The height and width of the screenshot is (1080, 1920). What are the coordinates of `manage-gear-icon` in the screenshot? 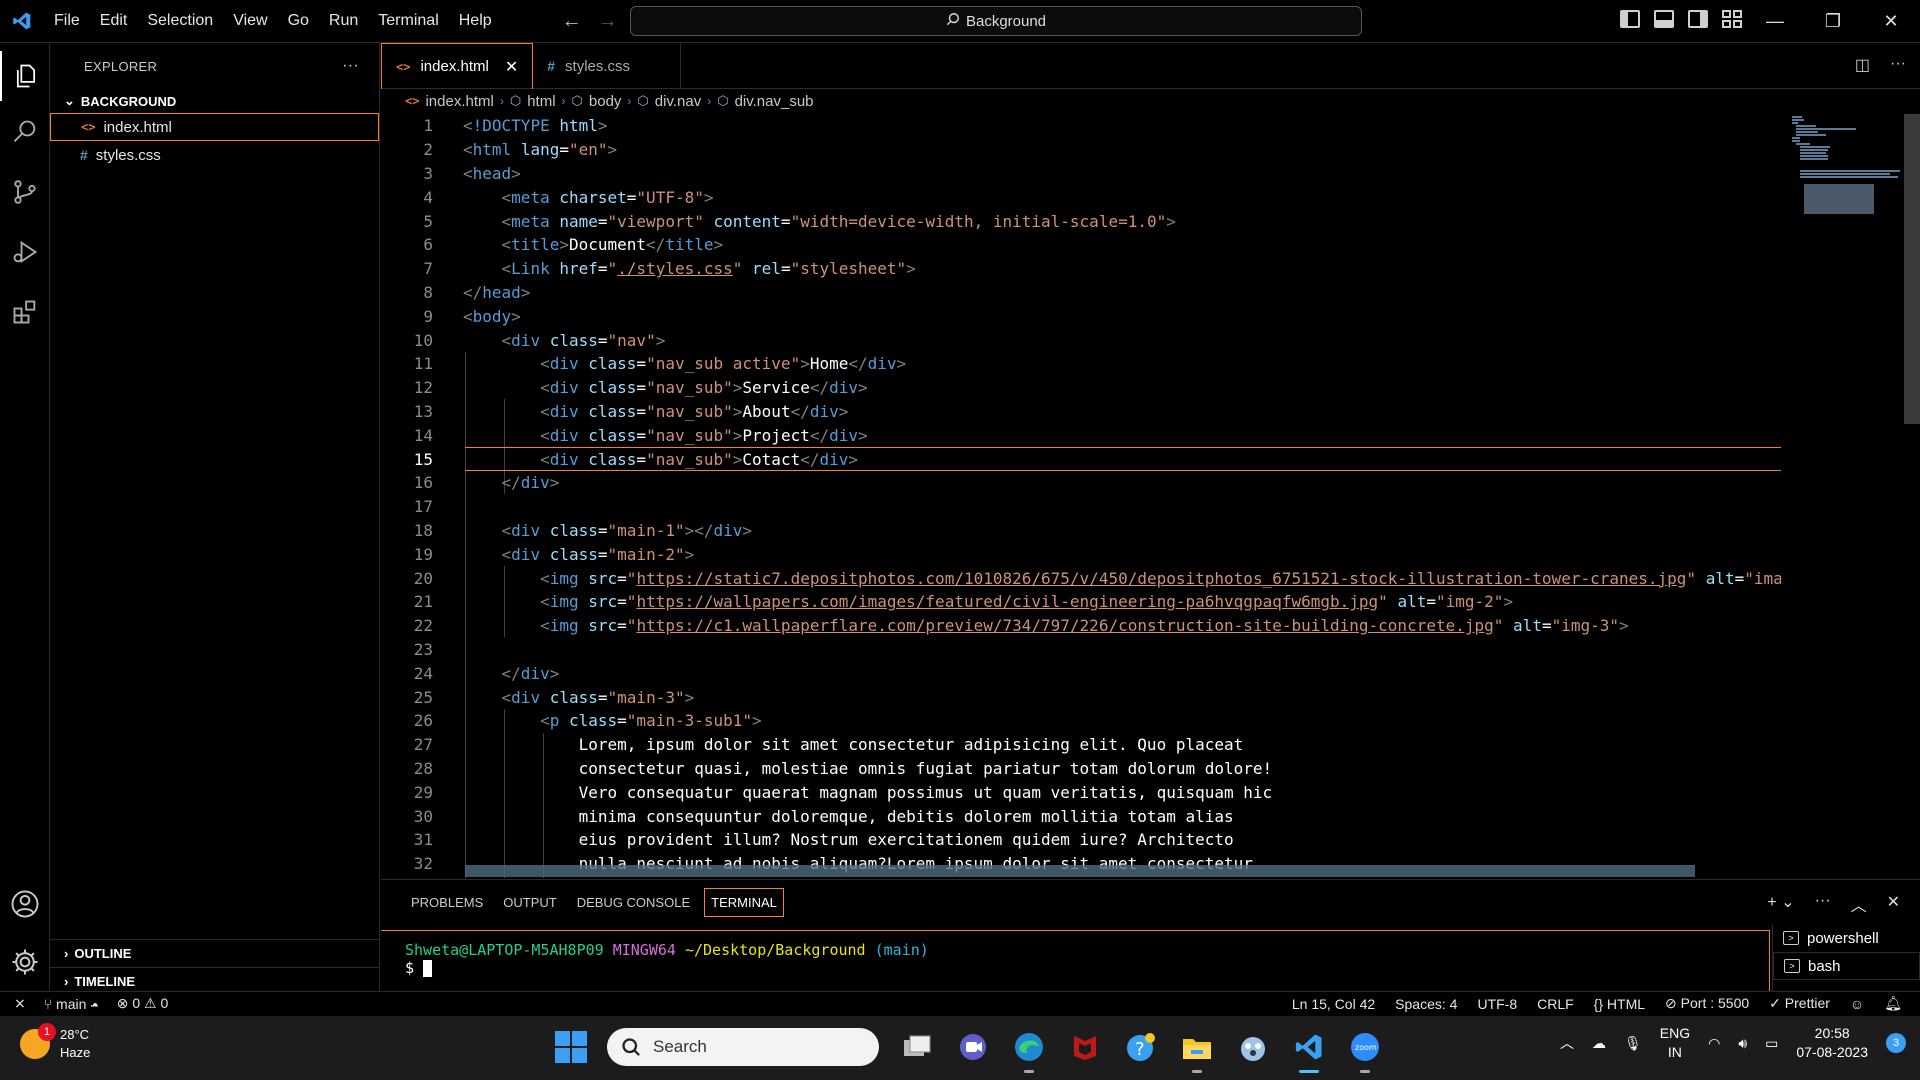 It's located at (25, 962).